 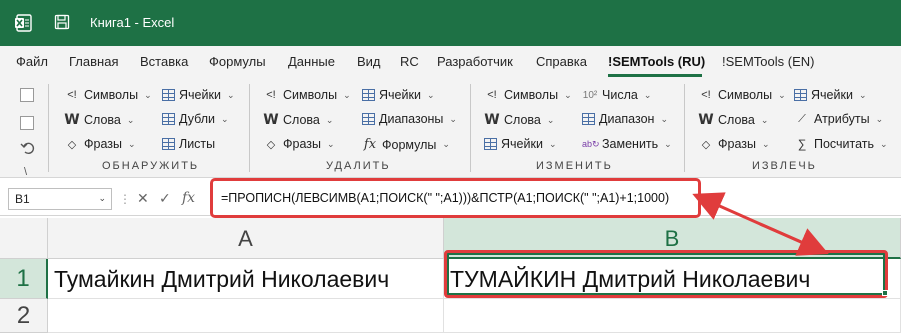 What do you see at coordinates (591, 143) in the screenshot?
I see `replace-icon: ab↻` at bounding box center [591, 143].